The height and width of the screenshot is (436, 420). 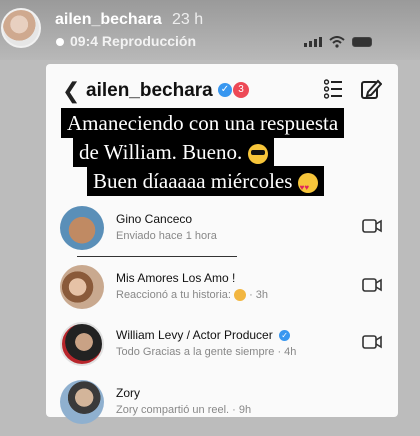 What do you see at coordinates (128, 393) in the screenshot?
I see `message-name: Zory` at bounding box center [128, 393].